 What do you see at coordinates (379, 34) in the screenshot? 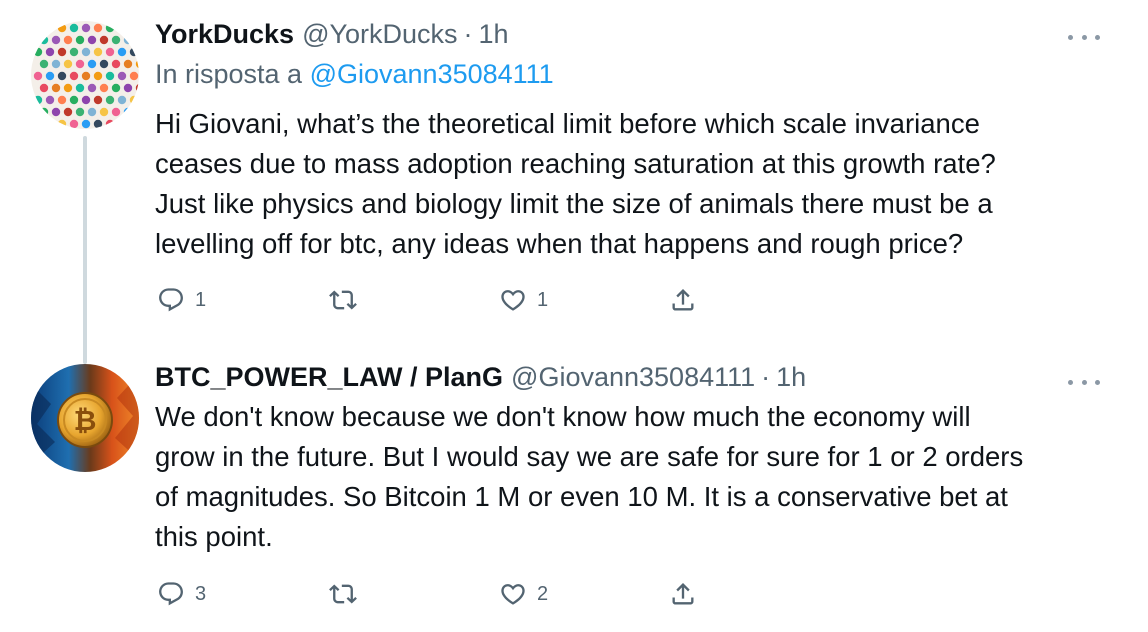
I see `user-handle: @YorkDucks` at bounding box center [379, 34].